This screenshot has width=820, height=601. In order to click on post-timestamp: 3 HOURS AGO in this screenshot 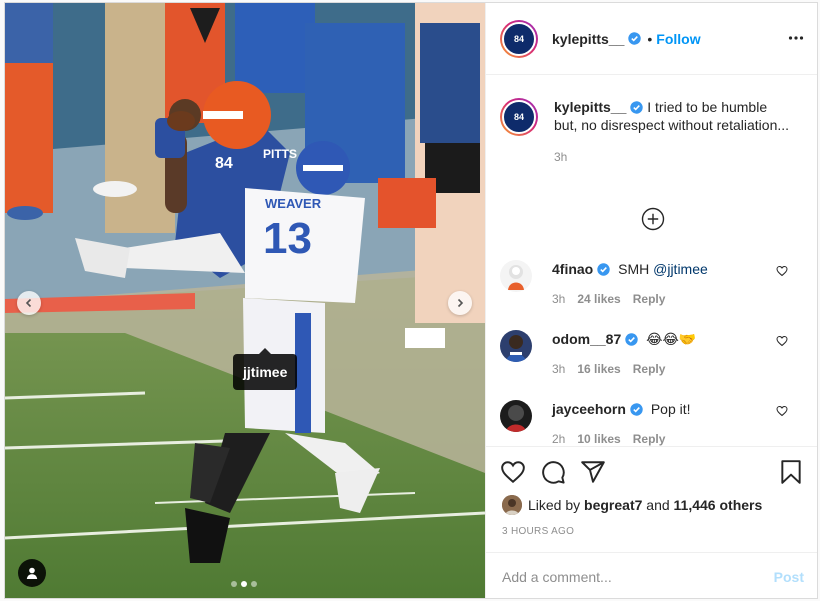, I will do `click(538, 531)`.